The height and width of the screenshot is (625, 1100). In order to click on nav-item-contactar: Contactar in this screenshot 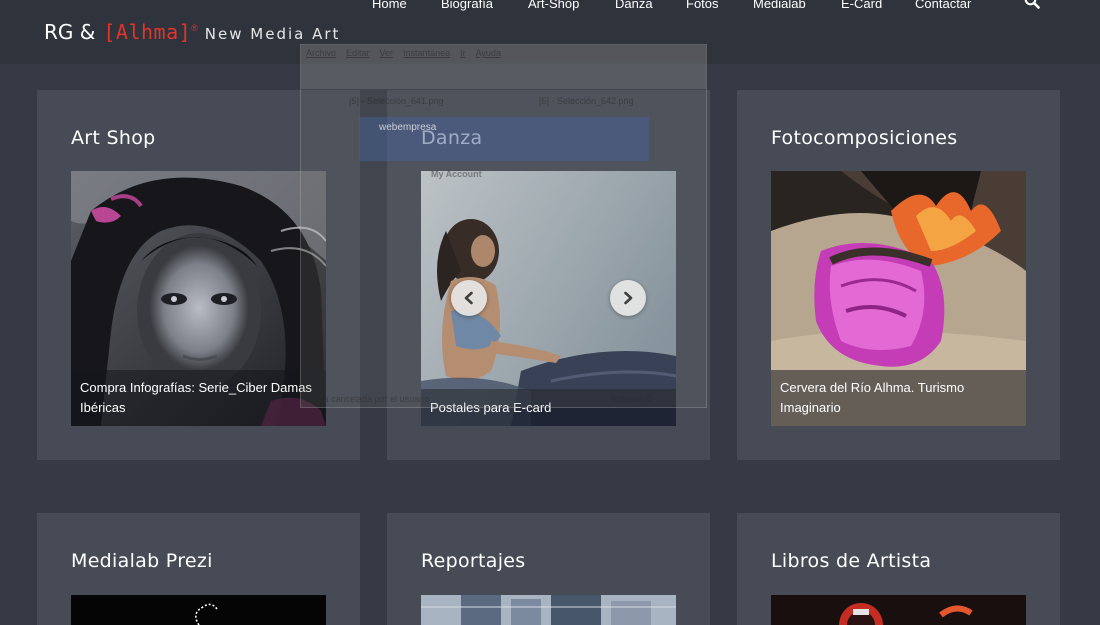, I will do `click(943, 5)`.